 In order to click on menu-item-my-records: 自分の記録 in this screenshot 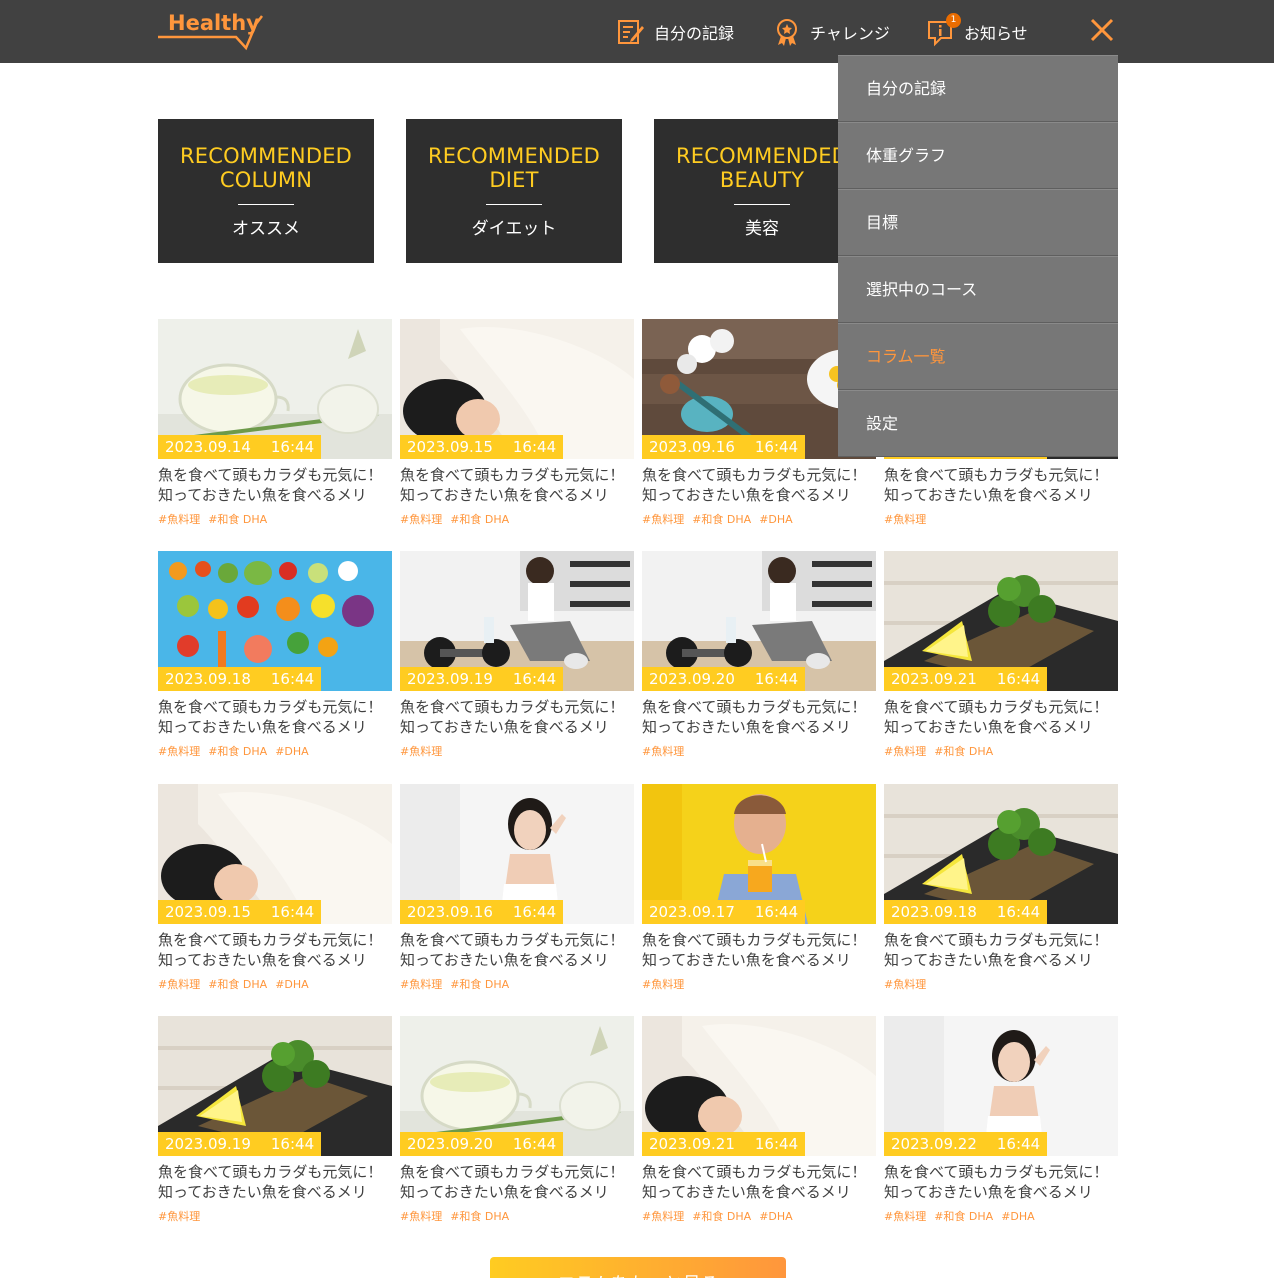, I will do `click(978, 88)`.